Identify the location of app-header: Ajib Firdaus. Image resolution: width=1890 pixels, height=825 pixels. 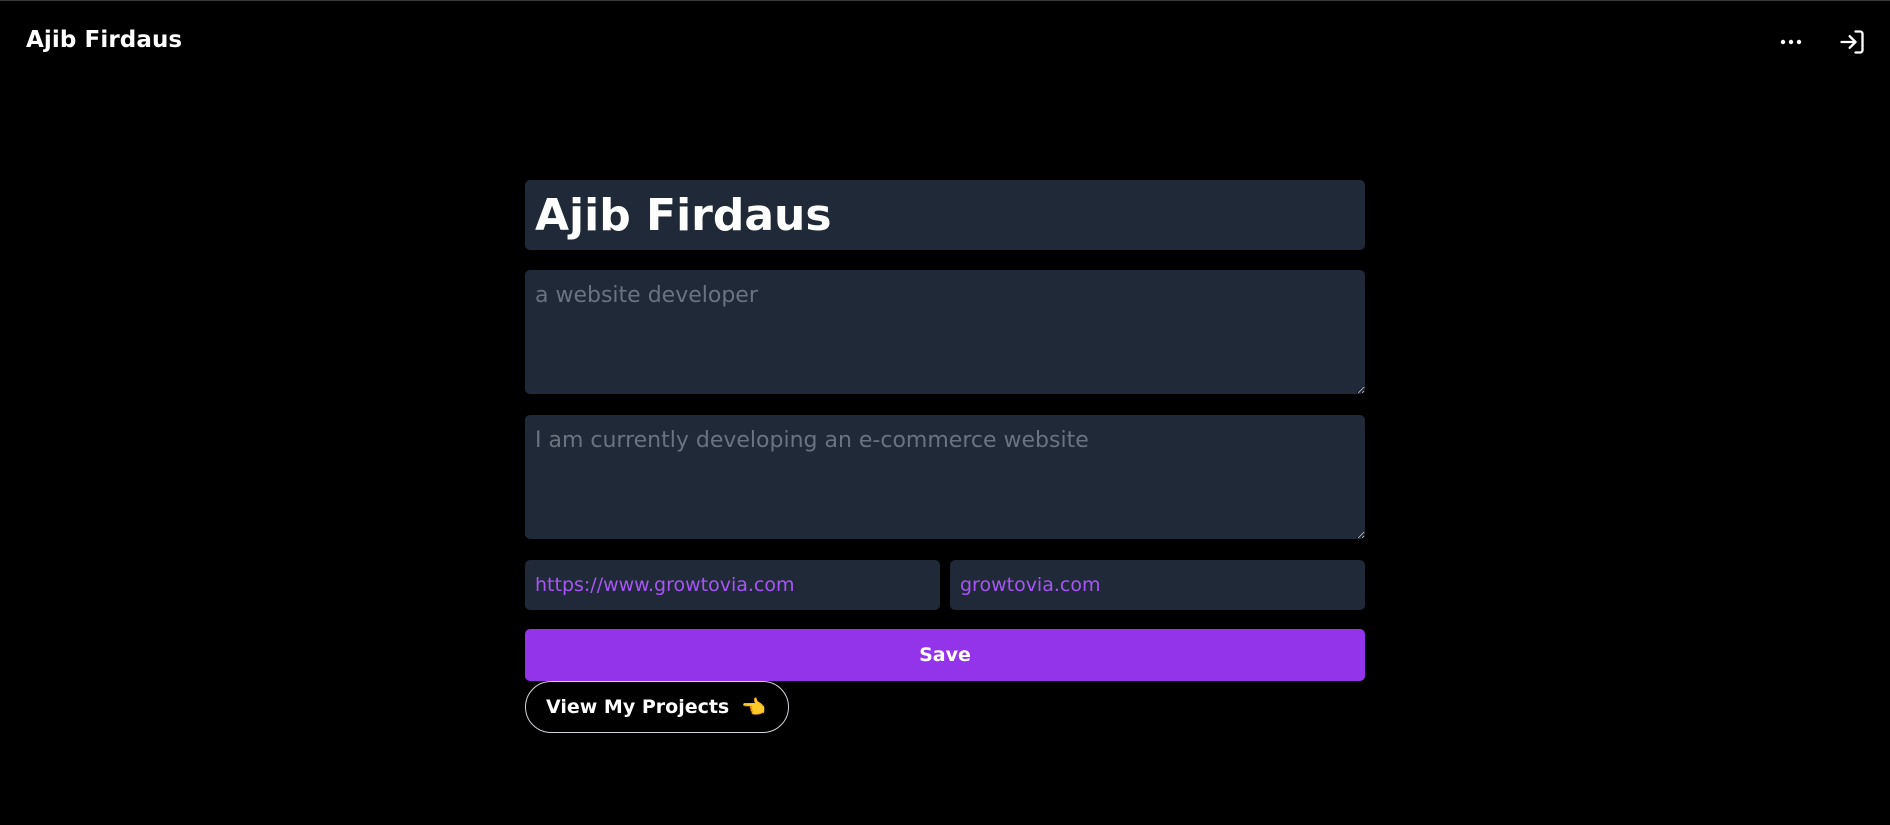
(945, 43).